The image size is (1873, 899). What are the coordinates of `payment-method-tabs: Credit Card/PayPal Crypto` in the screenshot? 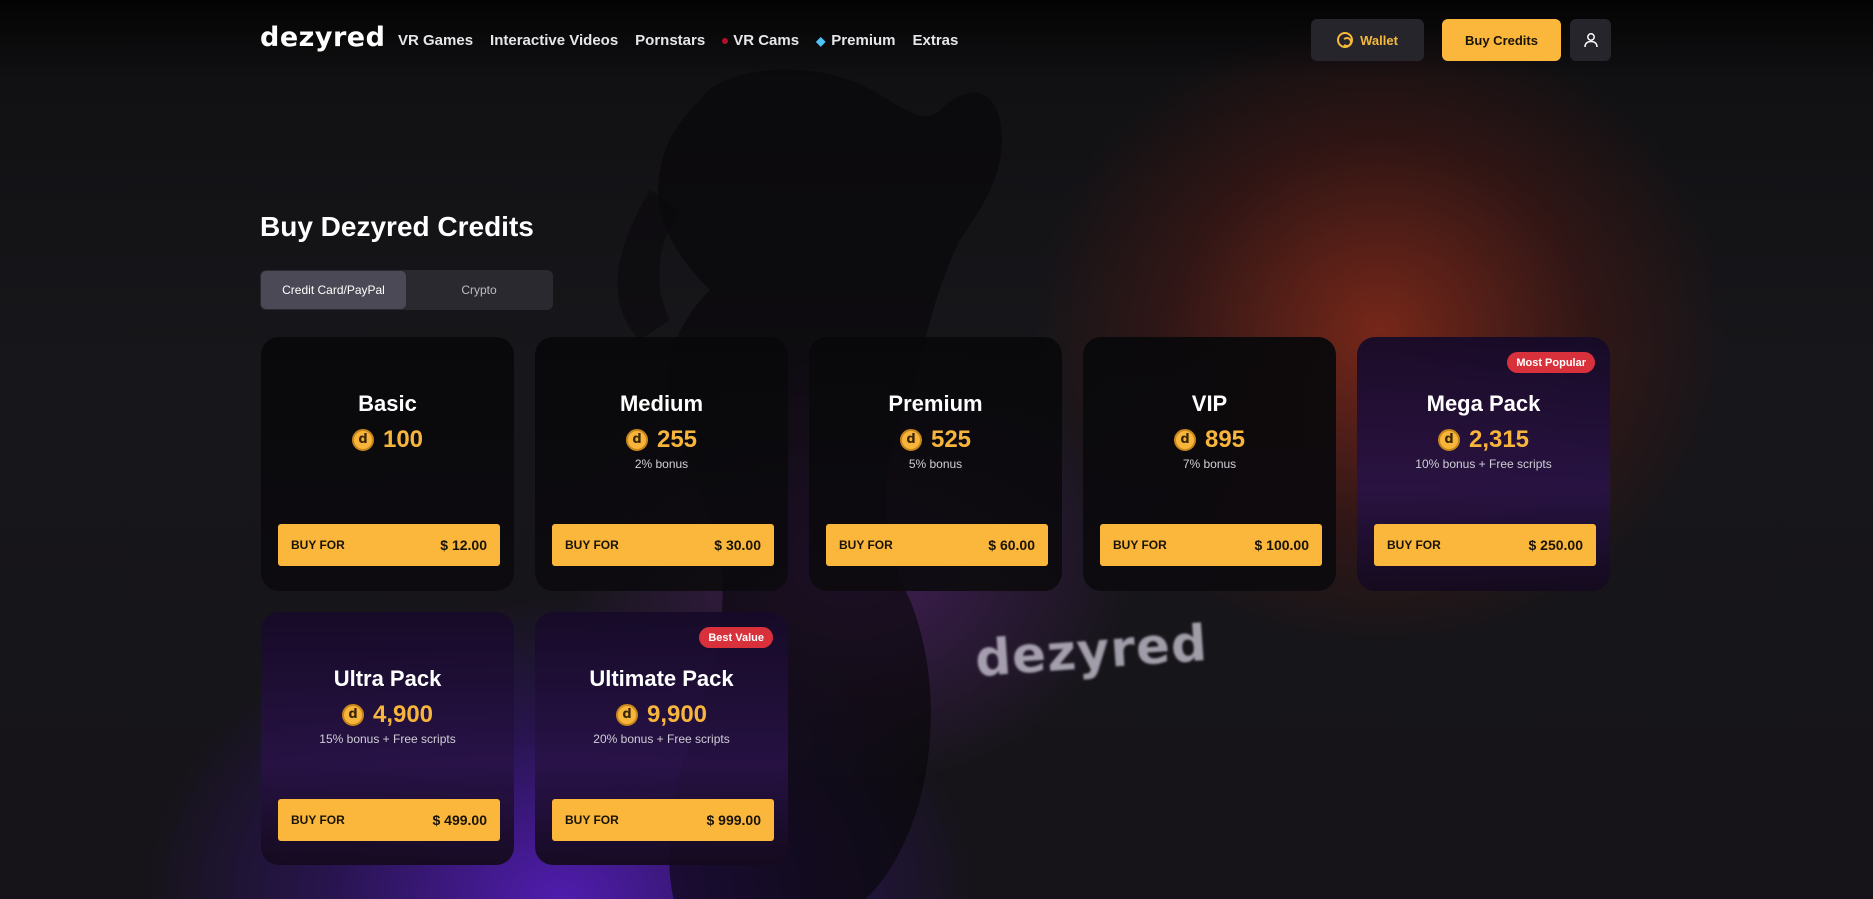 It's located at (406, 290).